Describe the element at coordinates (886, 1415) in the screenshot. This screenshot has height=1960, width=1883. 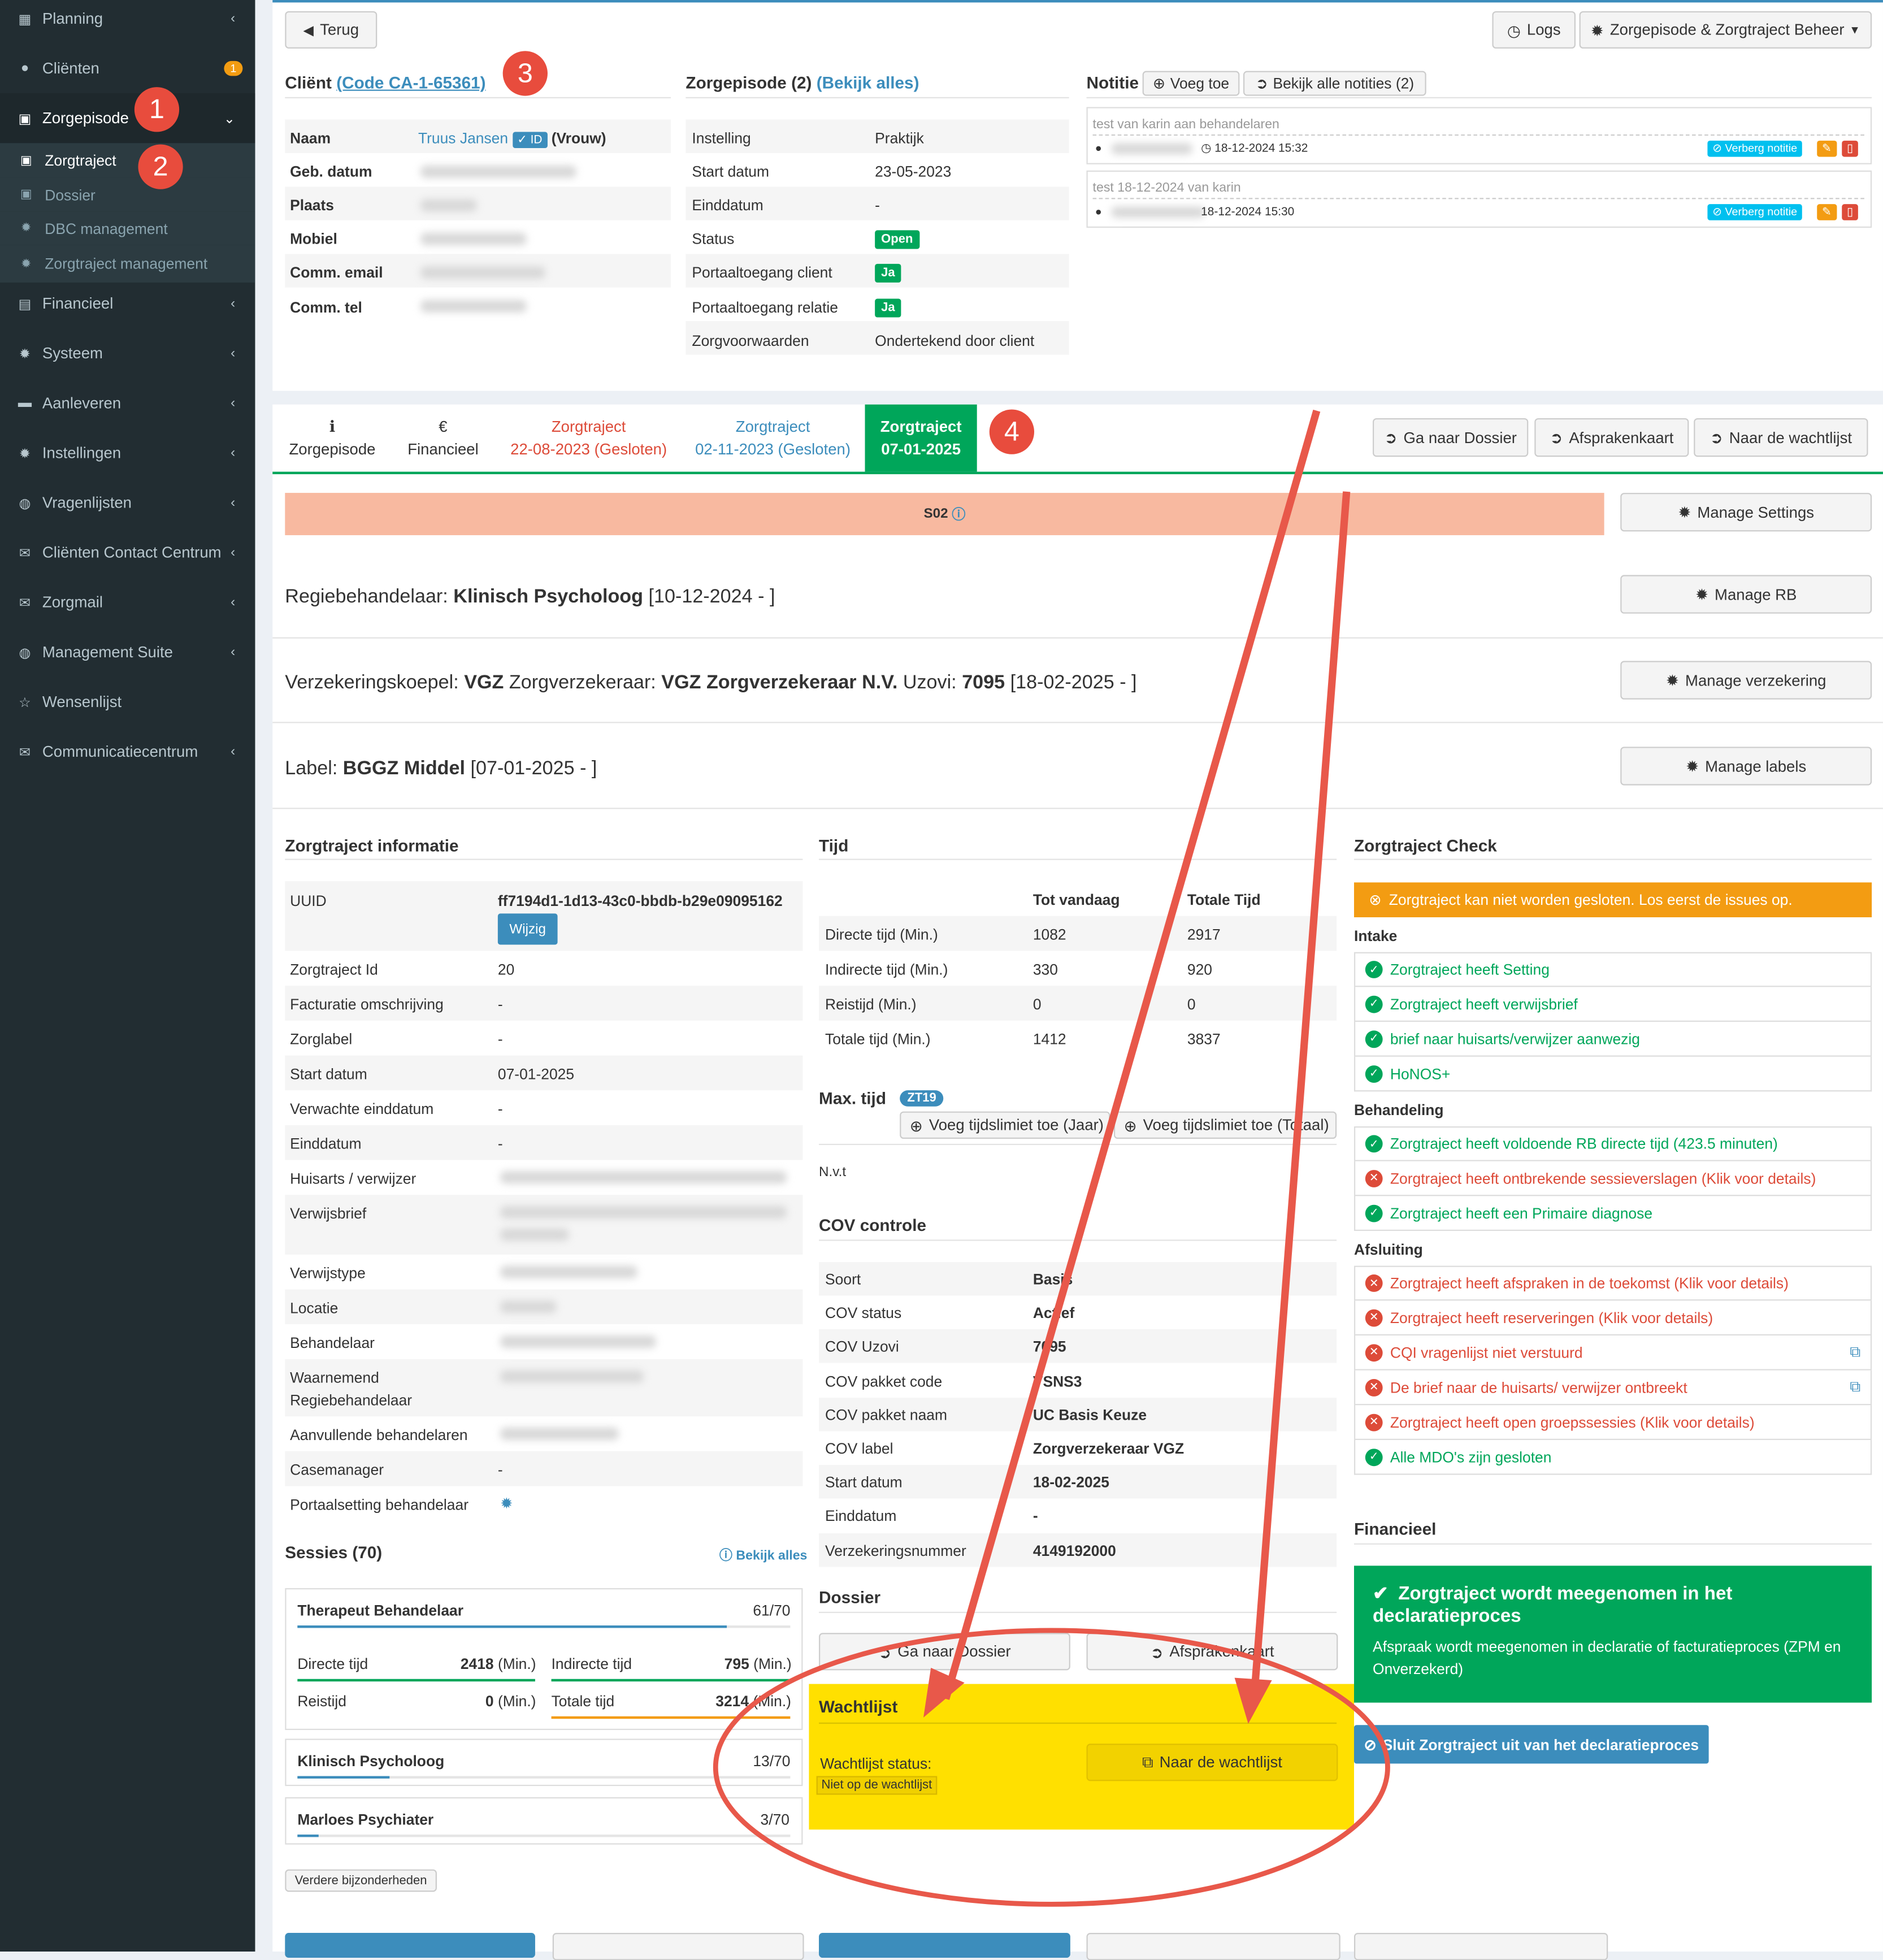
I see `cov-label: COV pakket naam` at that location.